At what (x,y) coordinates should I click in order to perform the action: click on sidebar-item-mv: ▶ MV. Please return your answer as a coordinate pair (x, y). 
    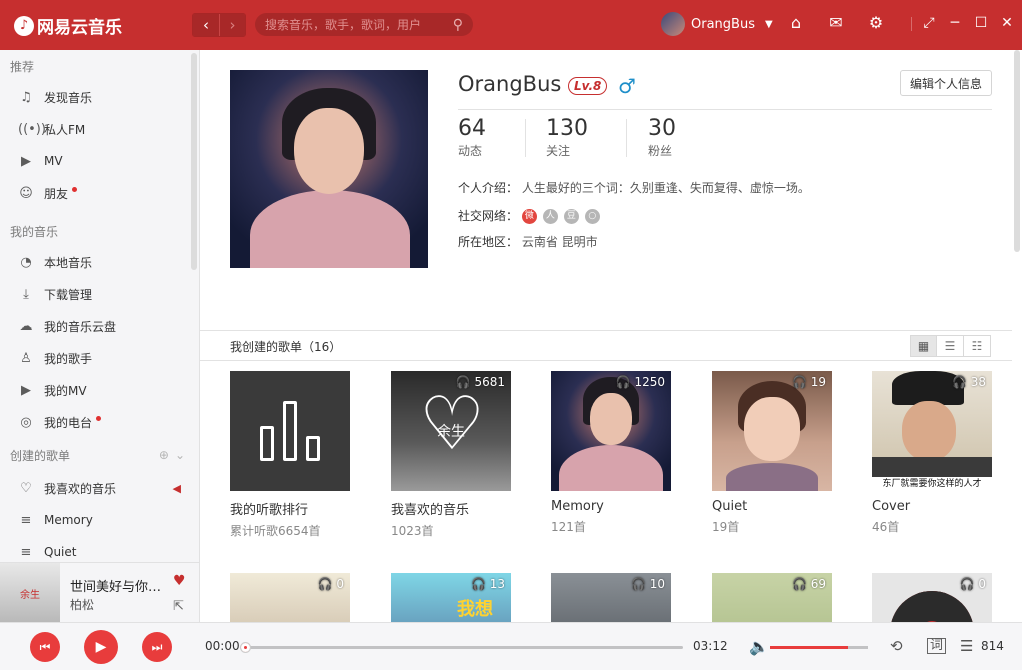
    Looking at the image, I should click on (99, 161).